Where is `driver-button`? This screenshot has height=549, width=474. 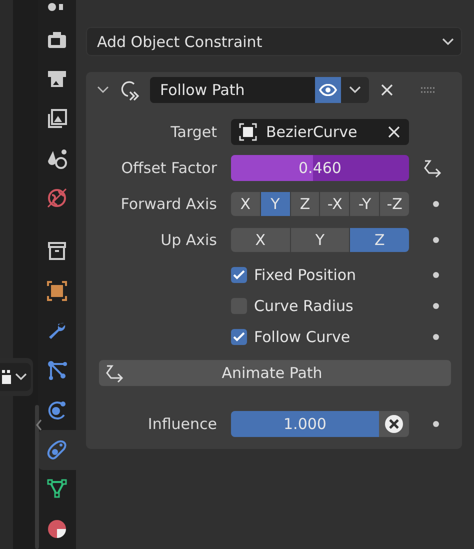
driver-button is located at coordinates (433, 168).